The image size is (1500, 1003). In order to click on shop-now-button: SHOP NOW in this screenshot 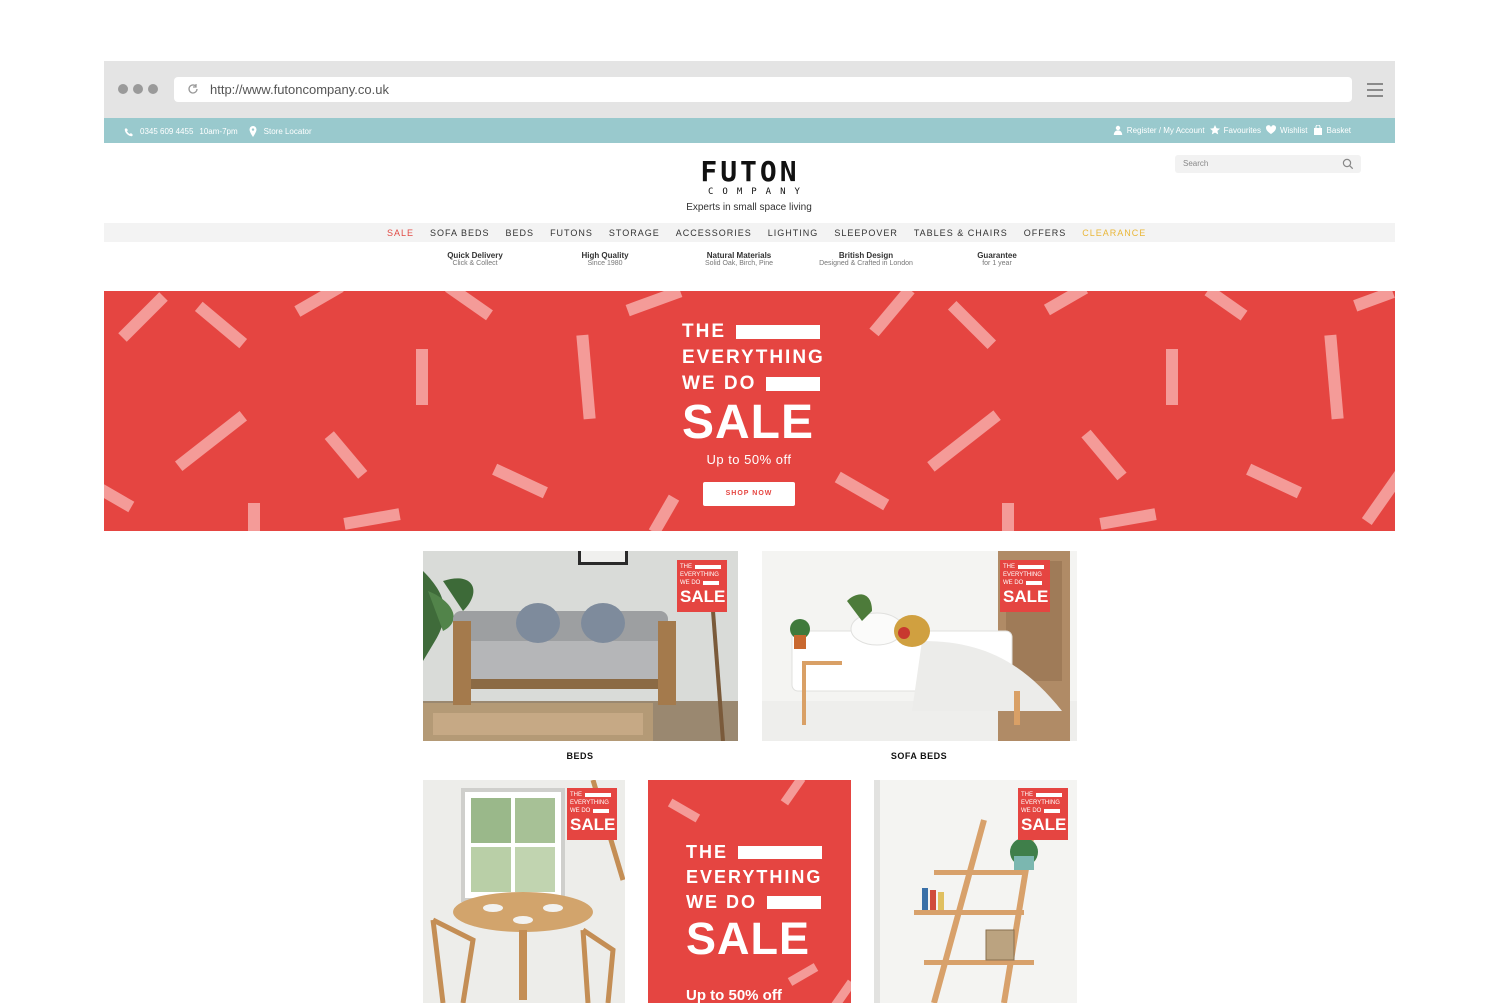, I will do `click(749, 494)`.